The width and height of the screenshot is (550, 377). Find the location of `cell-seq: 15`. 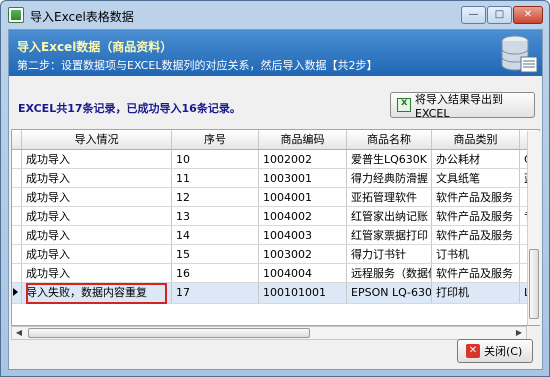

cell-seq: 15 is located at coordinates (215, 254).